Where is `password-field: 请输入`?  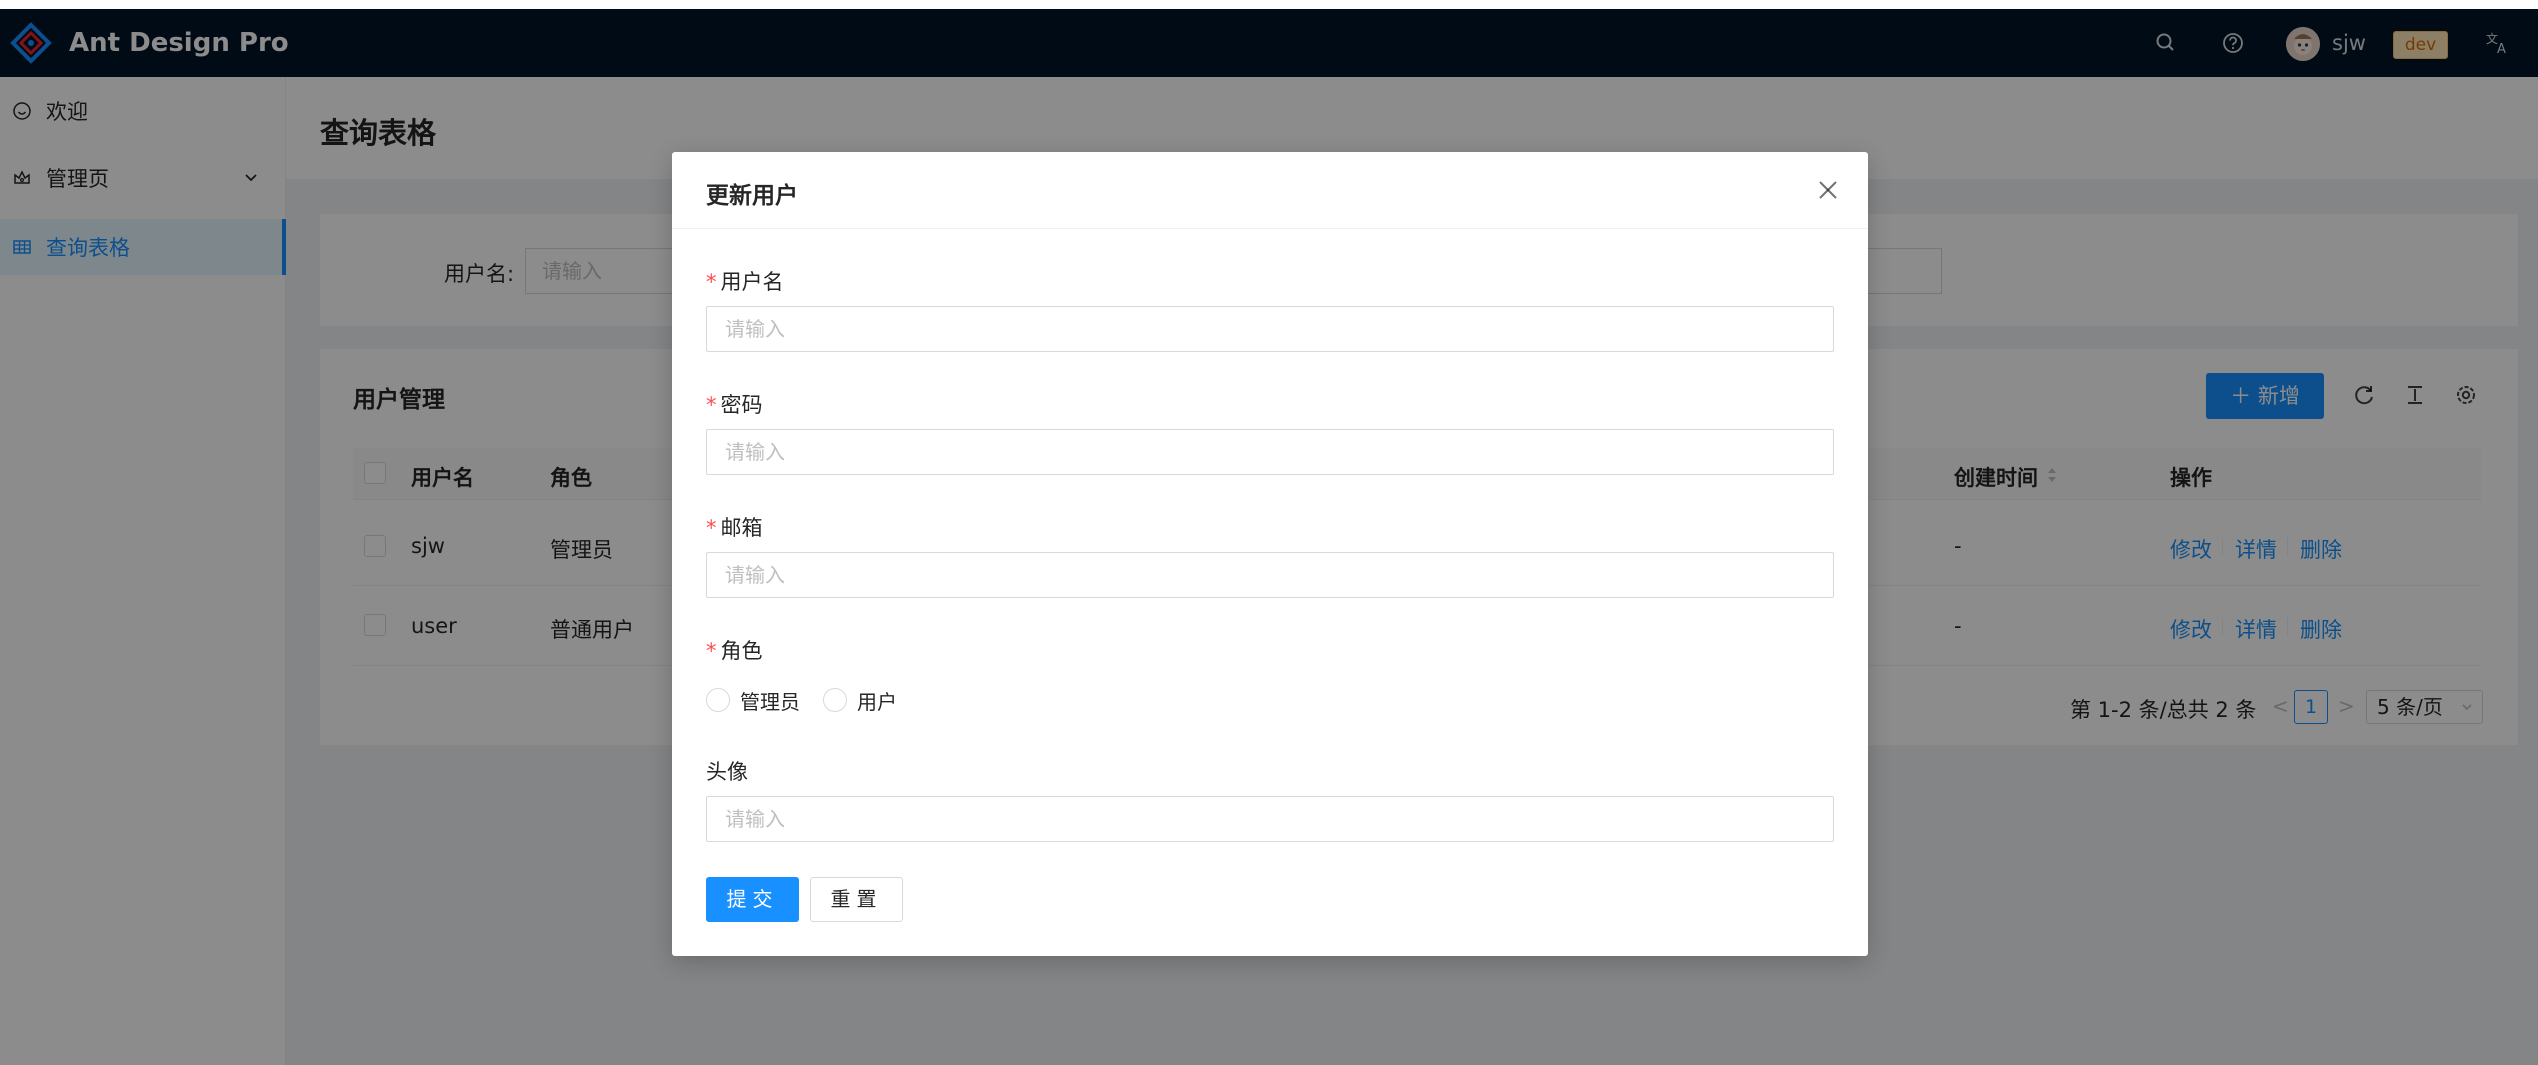 password-field: 请输入 is located at coordinates (1270, 452).